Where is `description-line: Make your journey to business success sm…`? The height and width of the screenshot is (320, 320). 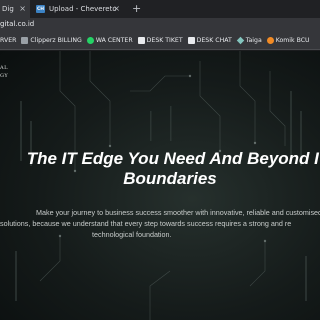
description-line: Make your journey to business success sm… is located at coordinates (178, 212).